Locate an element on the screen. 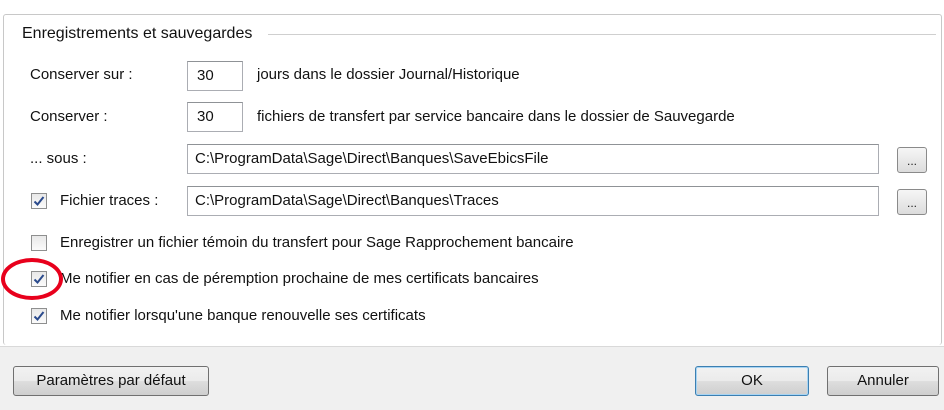 The width and height of the screenshot is (944, 410). retention-files-label: Conserver : is located at coordinates (69, 116).